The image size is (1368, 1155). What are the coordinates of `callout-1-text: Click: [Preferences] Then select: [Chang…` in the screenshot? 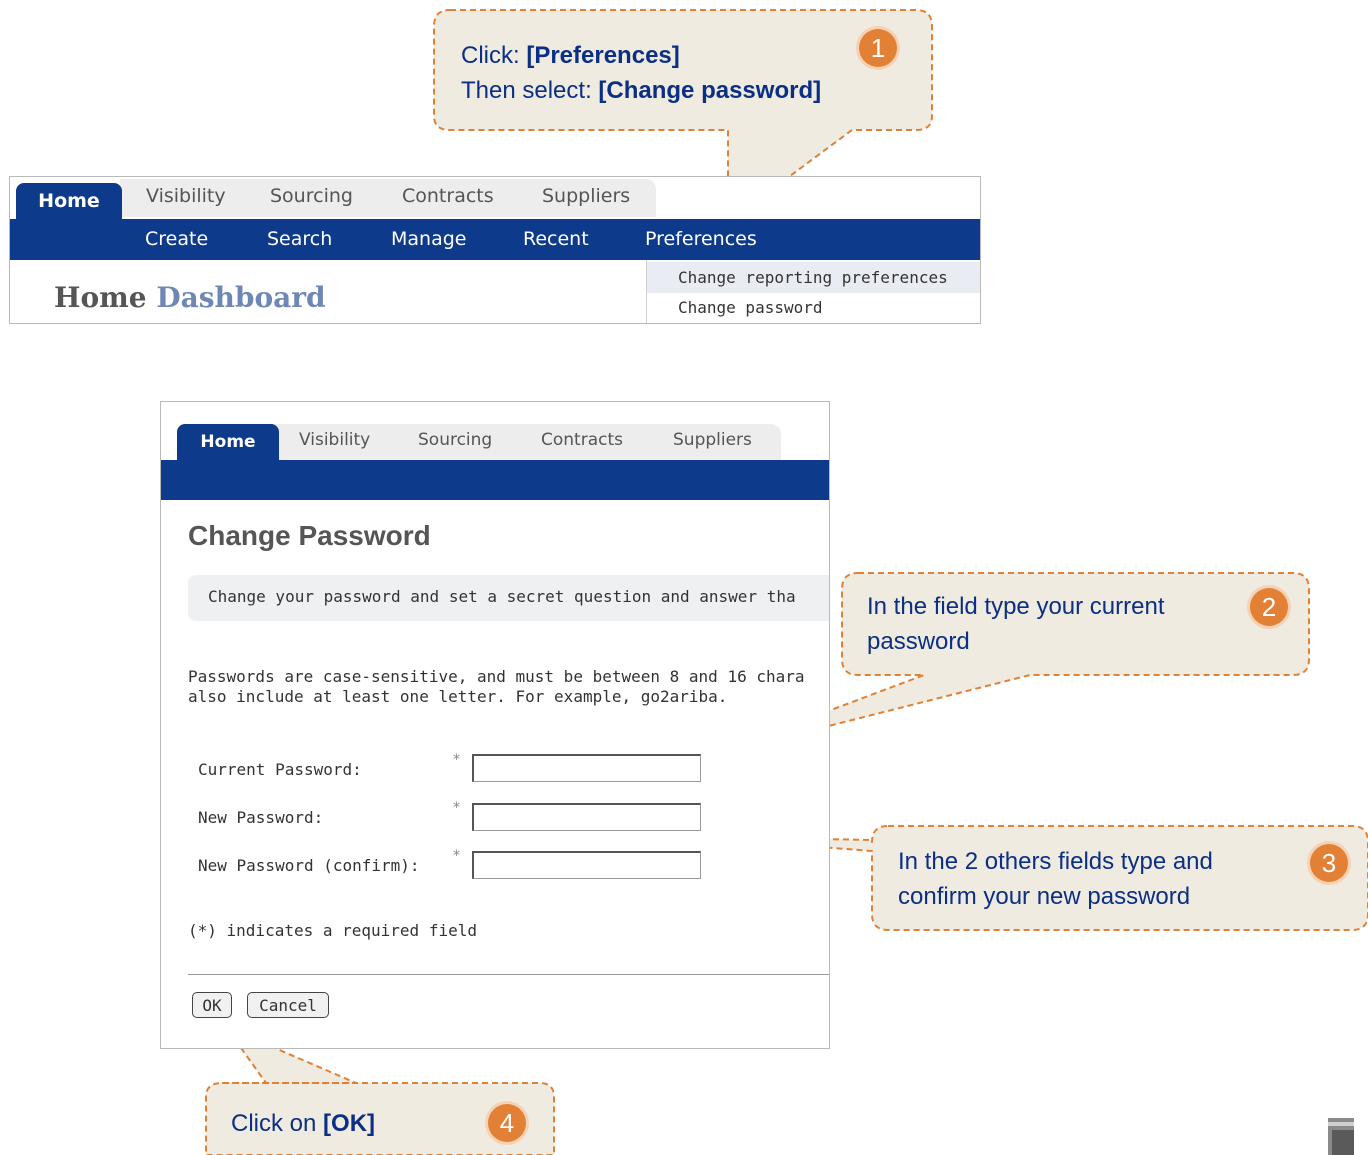 It's located at (641, 73).